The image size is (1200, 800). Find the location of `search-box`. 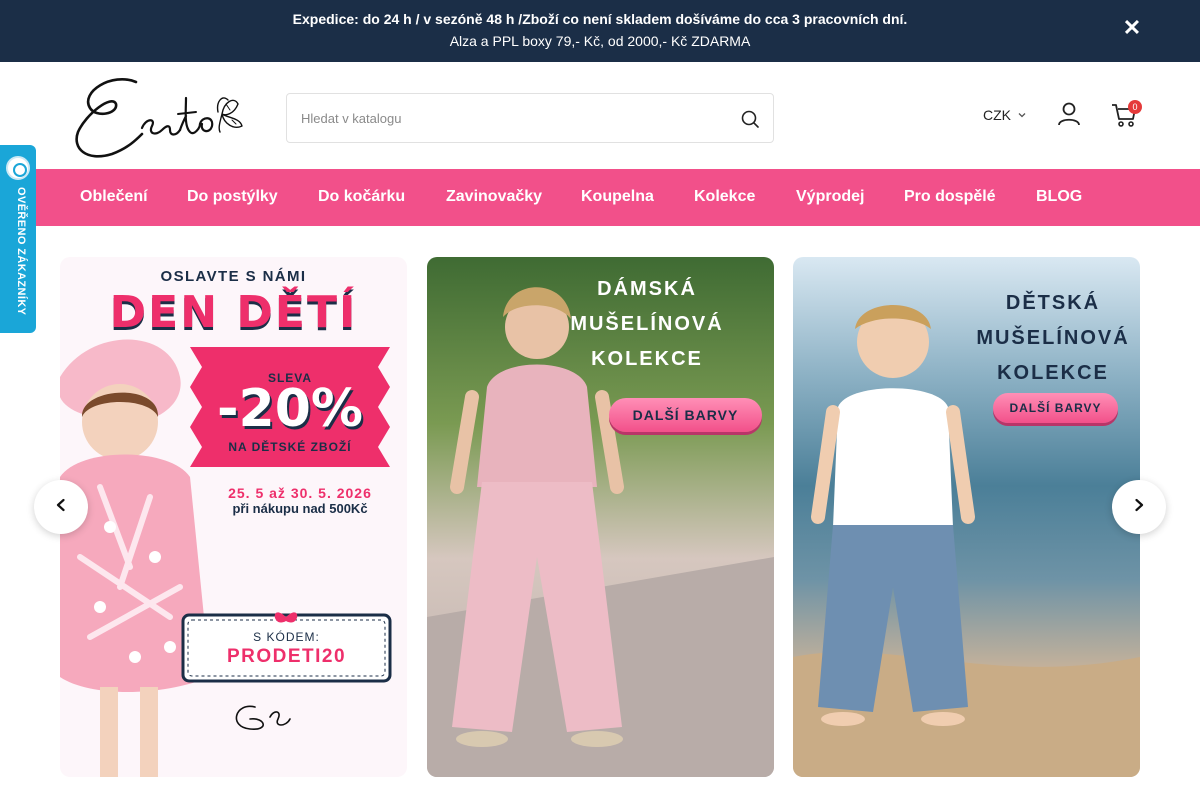

search-box is located at coordinates (530, 118).